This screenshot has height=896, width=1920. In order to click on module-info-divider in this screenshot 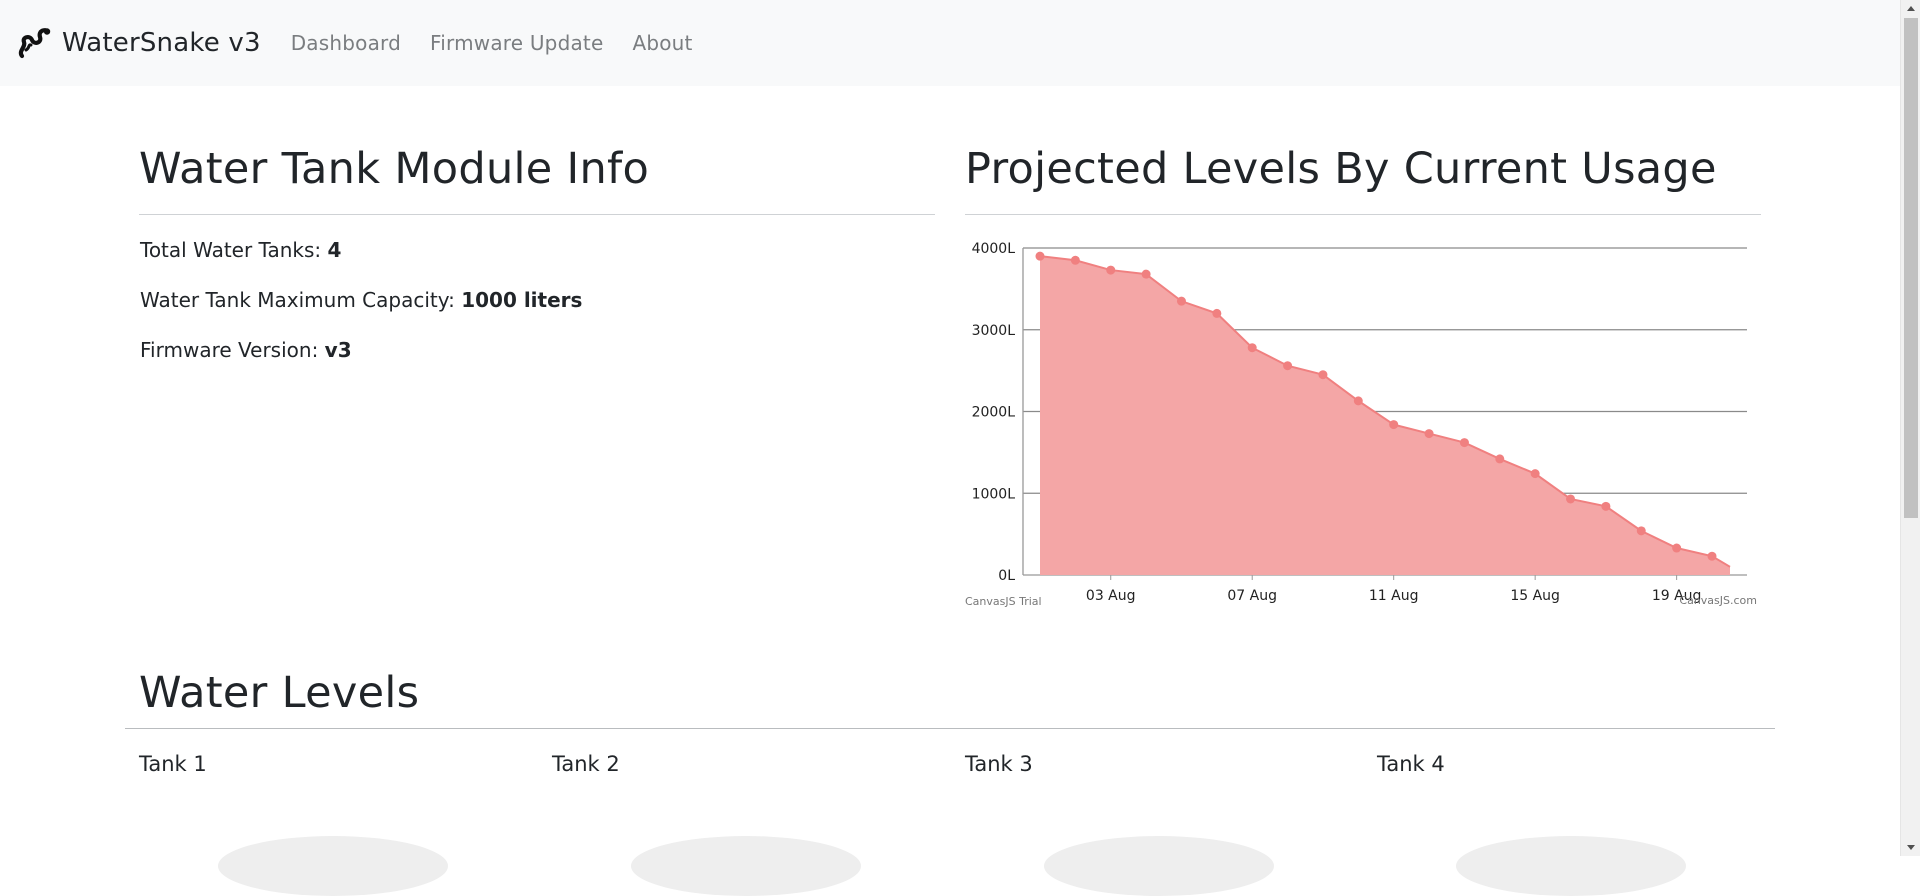, I will do `click(537, 214)`.